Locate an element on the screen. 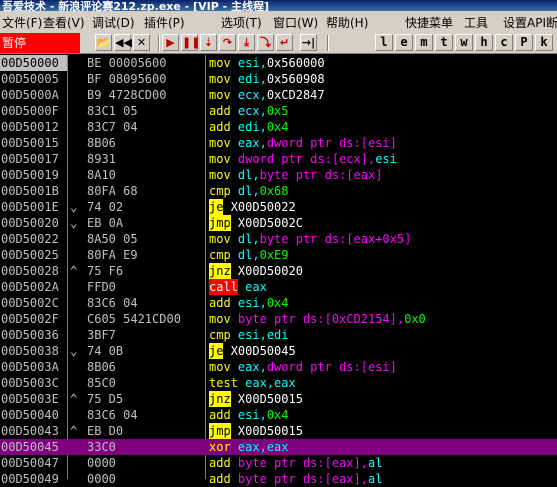 The image size is (557, 487). instruction-operand: esi, is located at coordinates (252, 303).